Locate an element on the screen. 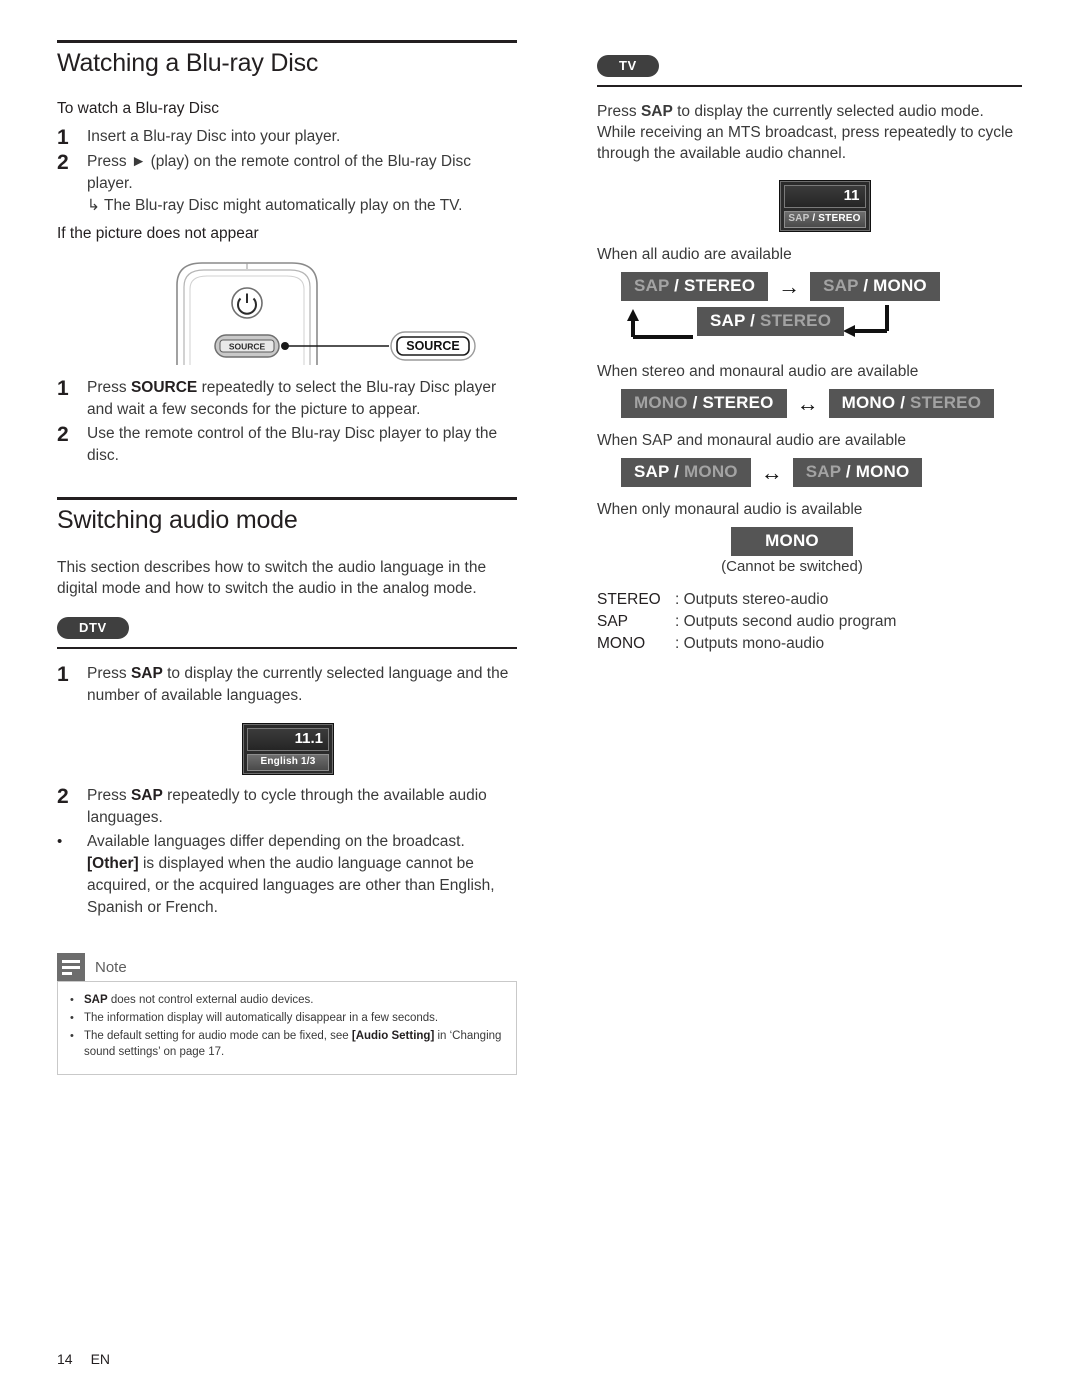 This screenshot has height=1397, width=1080. osd-status-text: SAP / STEREO is located at coordinates (824, 219).